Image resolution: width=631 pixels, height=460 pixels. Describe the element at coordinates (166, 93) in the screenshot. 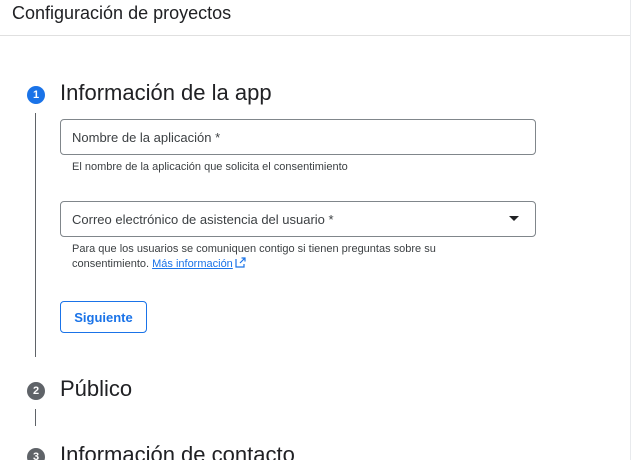

I see `step-1-title: Información de la app` at that location.